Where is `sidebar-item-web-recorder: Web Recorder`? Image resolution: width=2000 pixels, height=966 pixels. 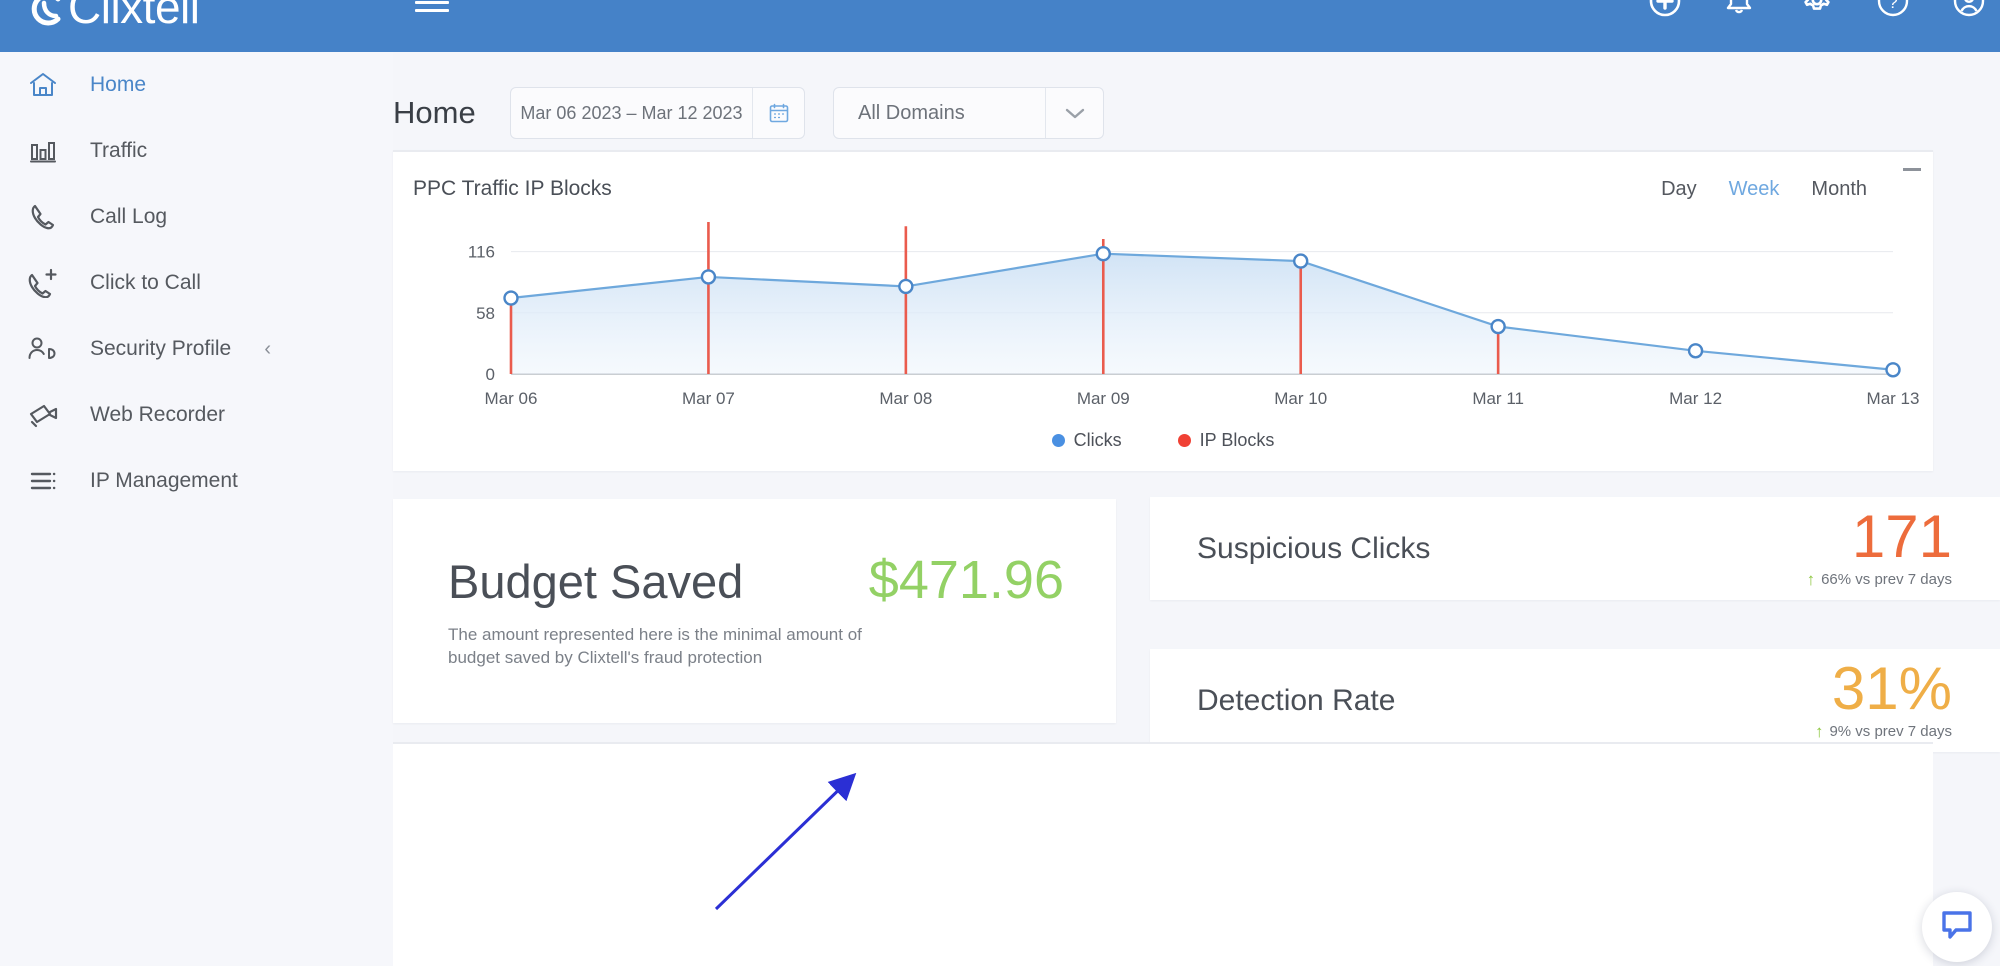
sidebar-item-web-recorder: Web Recorder is located at coordinates (196, 415).